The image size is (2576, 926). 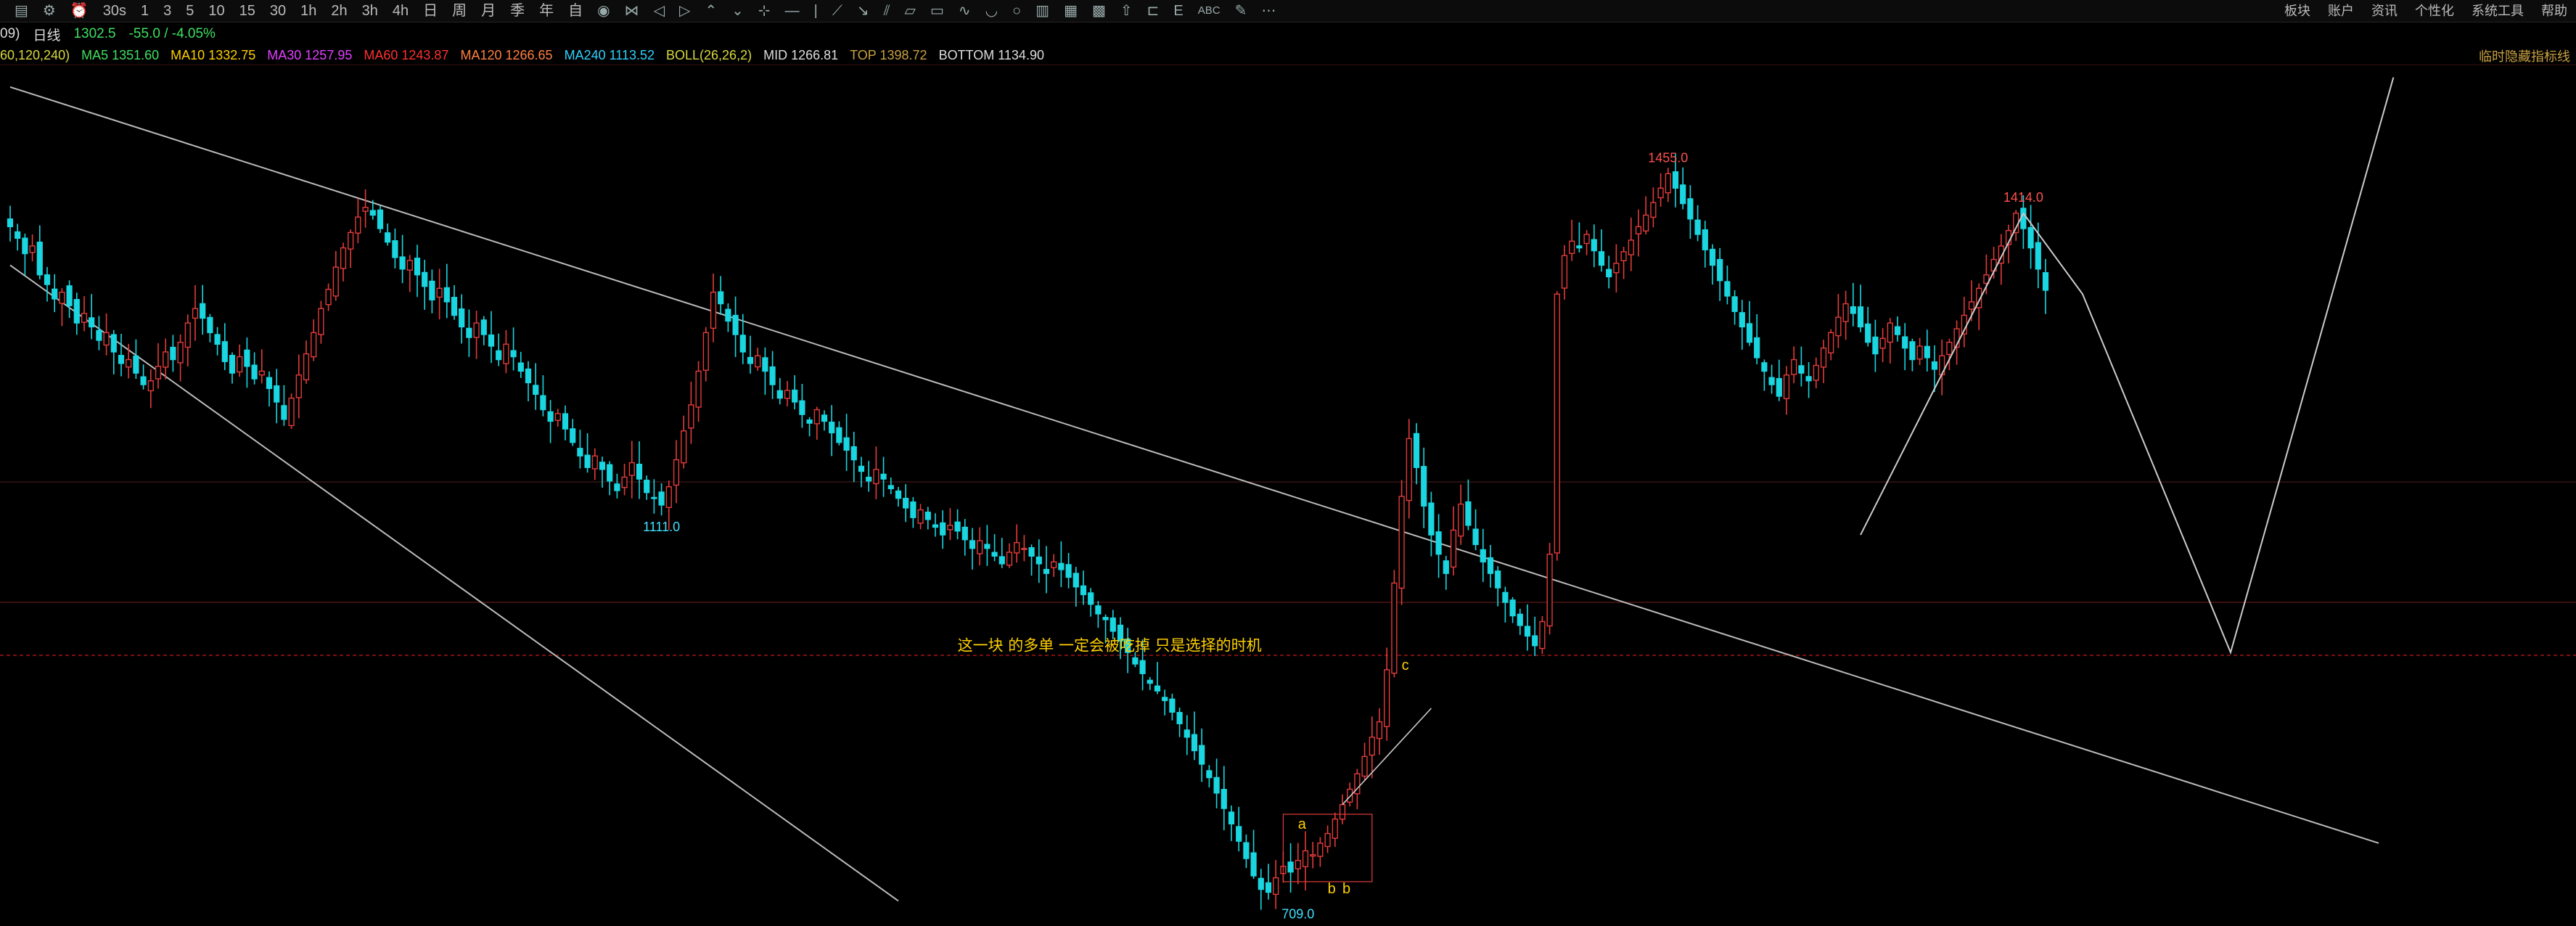 What do you see at coordinates (632, 11) in the screenshot?
I see `shape-icon: ⋈` at bounding box center [632, 11].